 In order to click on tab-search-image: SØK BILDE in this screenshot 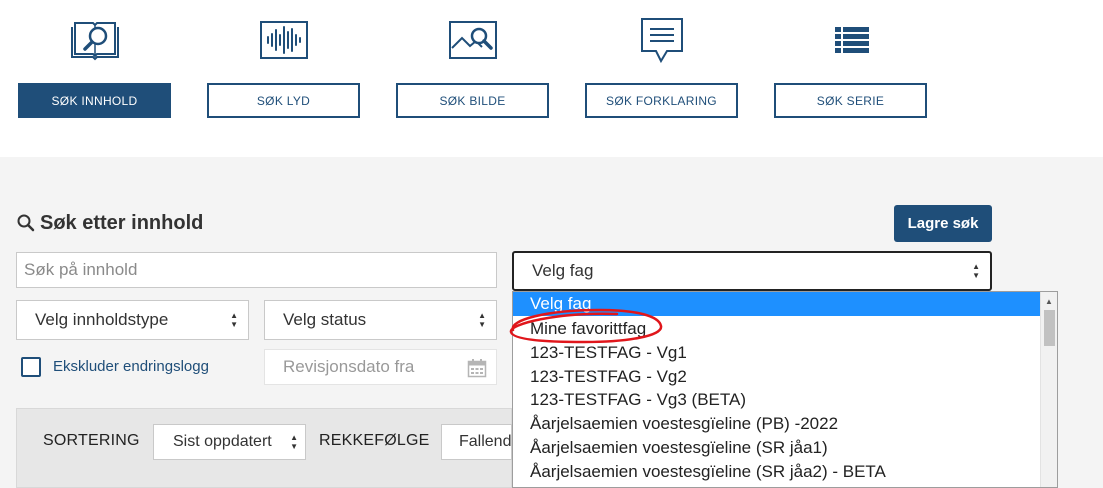, I will do `click(472, 100)`.